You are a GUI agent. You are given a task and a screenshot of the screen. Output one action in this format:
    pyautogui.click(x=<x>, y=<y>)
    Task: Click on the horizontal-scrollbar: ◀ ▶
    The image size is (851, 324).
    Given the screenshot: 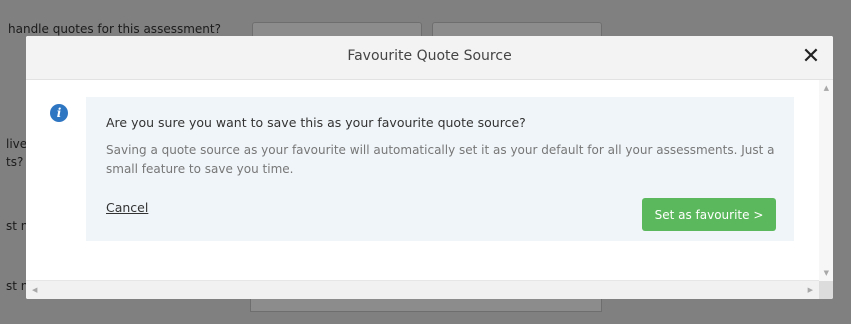 What is the action you would take?
    pyautogui.click(x=422, y=289)
    